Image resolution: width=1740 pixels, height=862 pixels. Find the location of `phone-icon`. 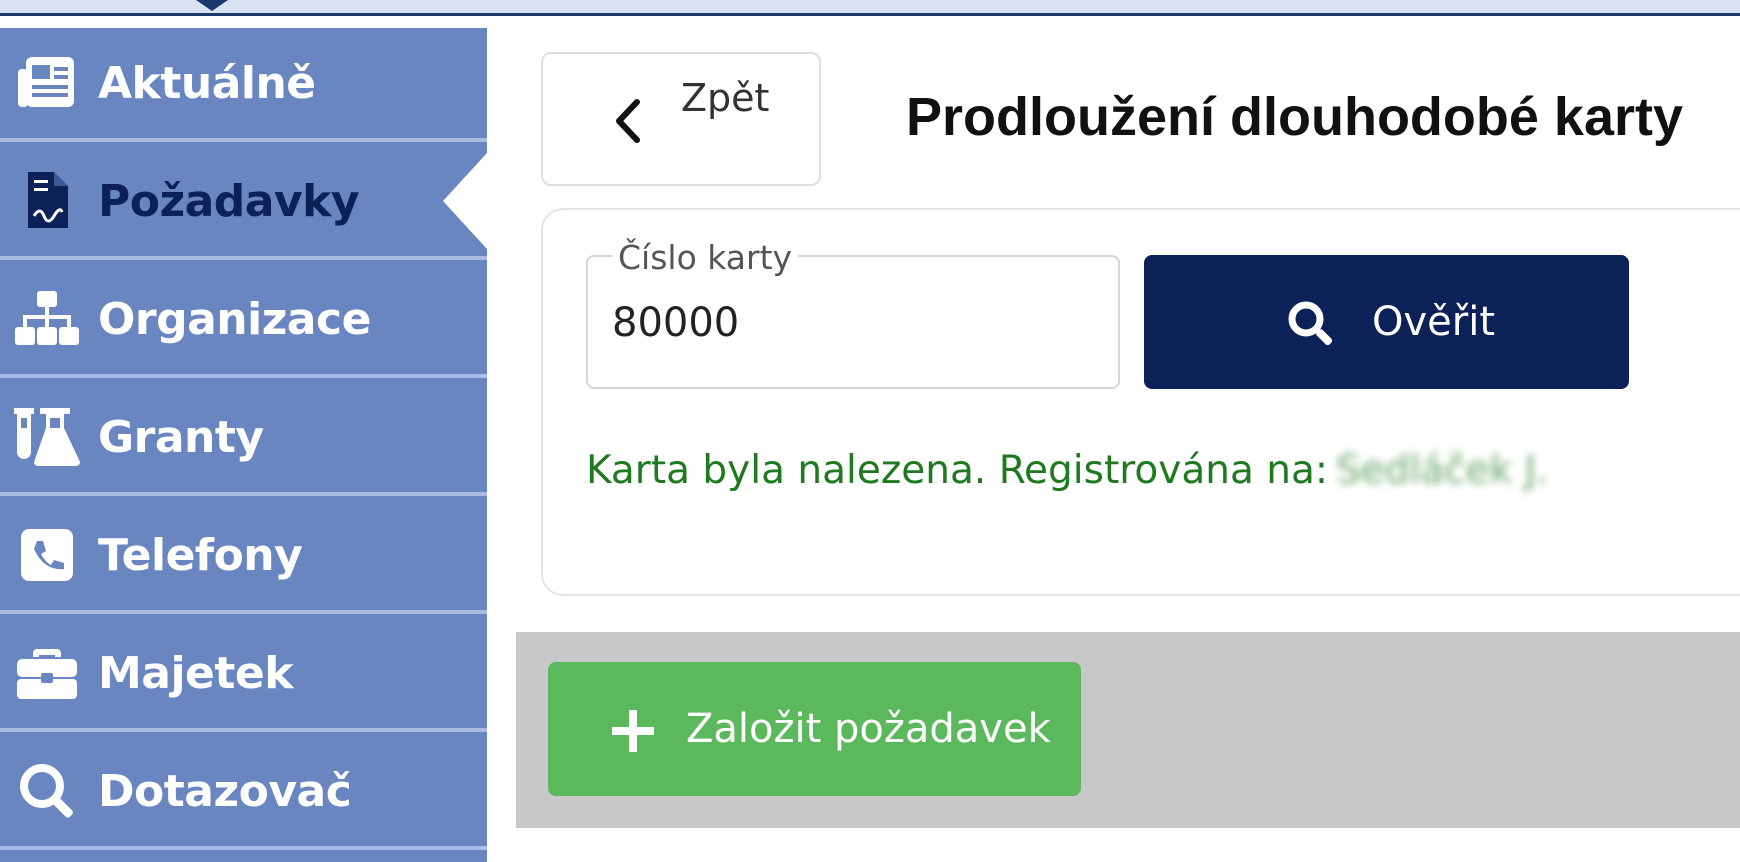

phone-icon is located at coordinates (47, 555).